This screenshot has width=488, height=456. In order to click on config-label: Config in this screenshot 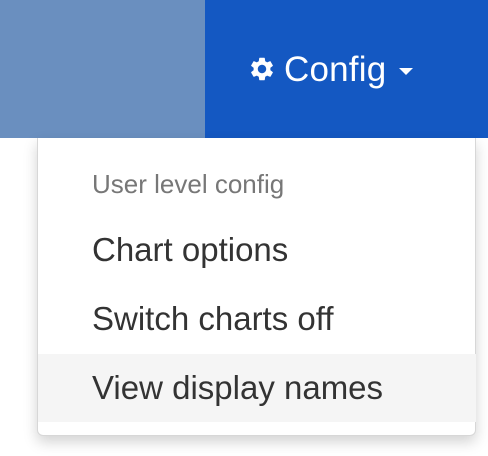, I will do `click(335, 69)`.